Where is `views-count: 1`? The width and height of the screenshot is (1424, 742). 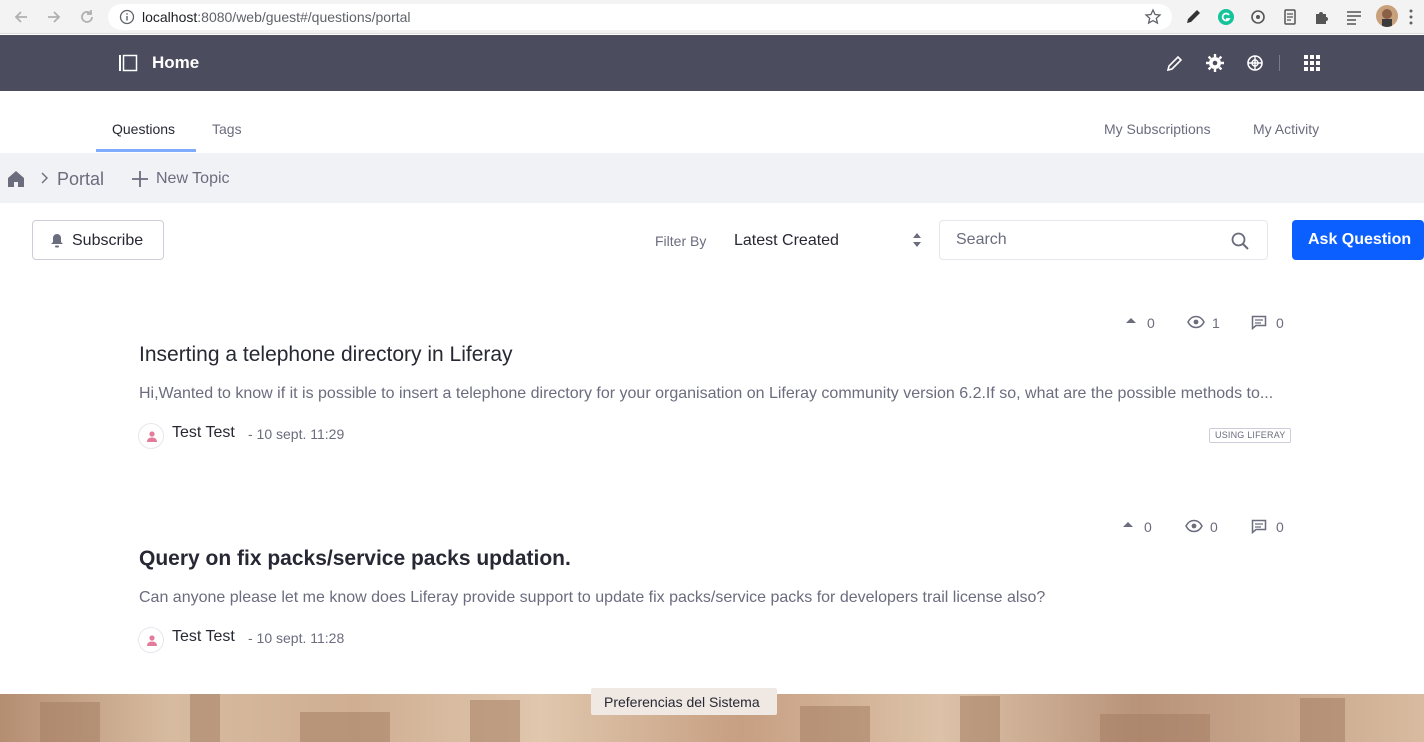 views-count: 1 is located at coordinates (1216, 323).